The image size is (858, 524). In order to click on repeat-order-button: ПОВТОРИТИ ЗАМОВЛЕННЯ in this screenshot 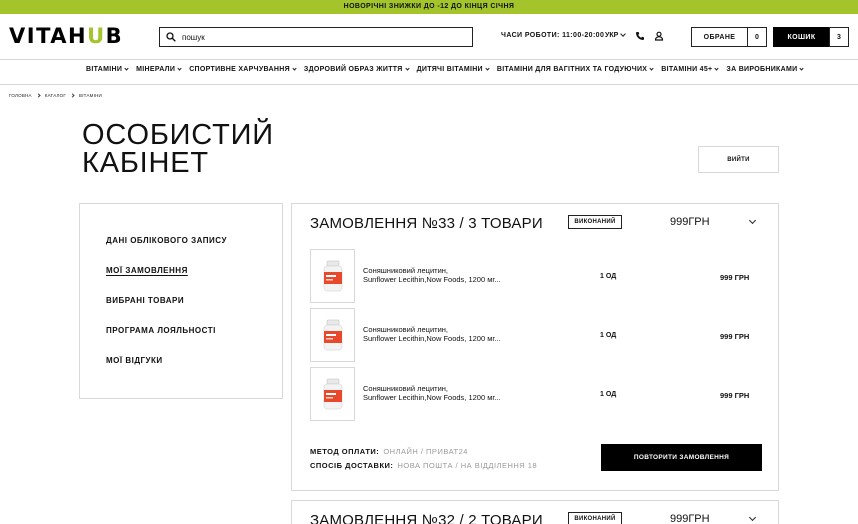, I will do `click(681, 457)`.